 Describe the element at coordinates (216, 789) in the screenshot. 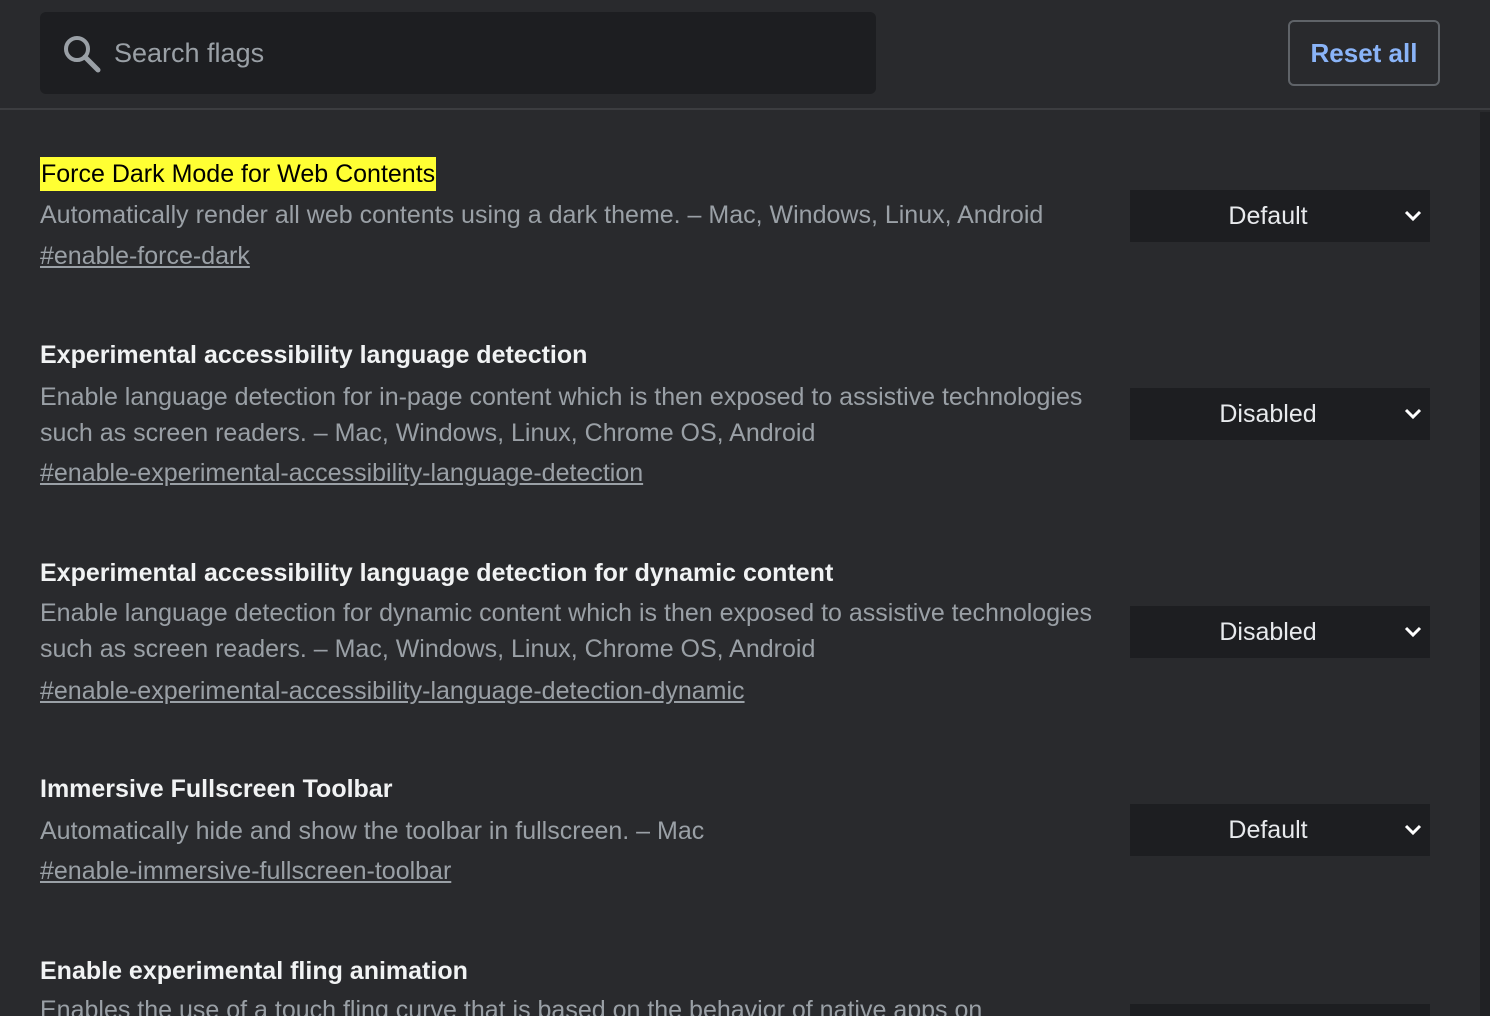

I see `flag-title: Immersive Fullscreen Toolbar` at that location.